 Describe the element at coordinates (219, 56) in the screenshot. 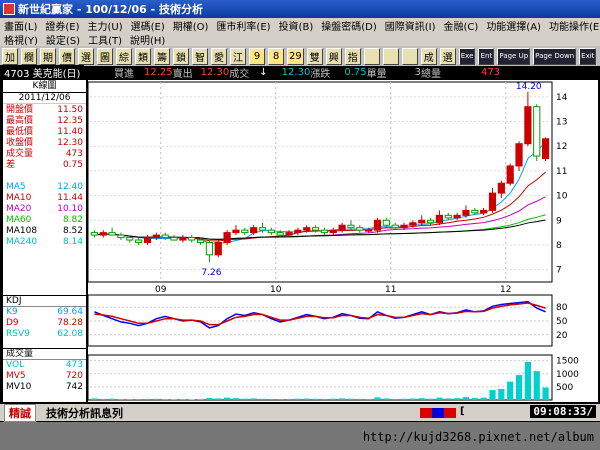

I see `toolbar-button-11: 愛` at that location.